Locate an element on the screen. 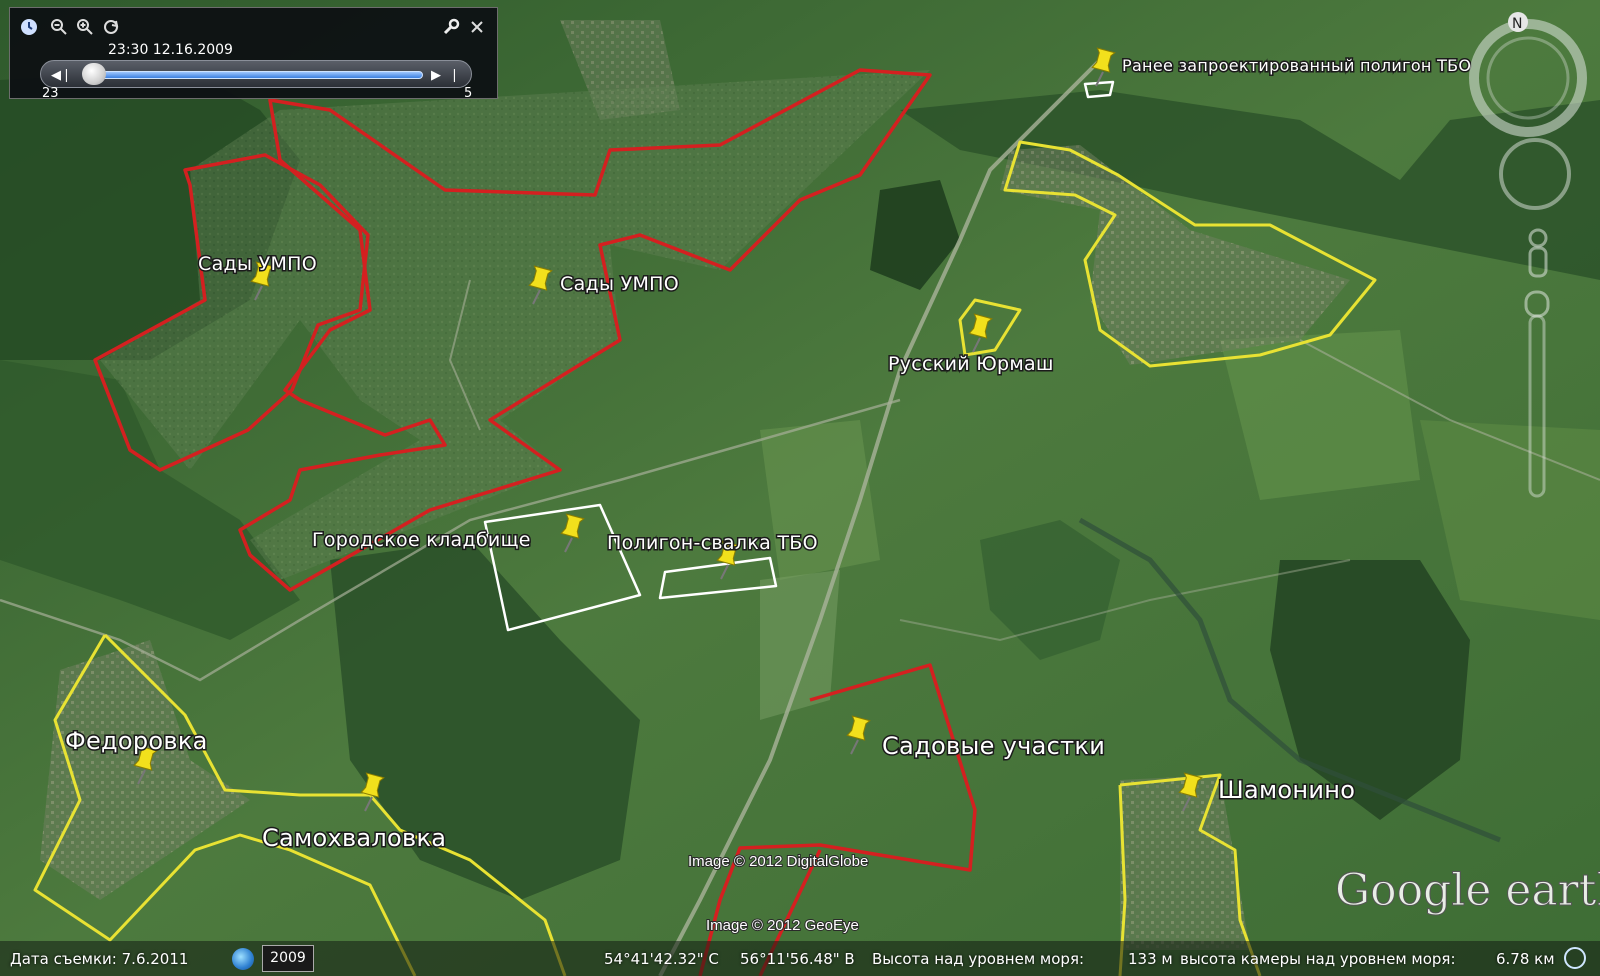 The width and height of the screenshot is (1600, 976). time-slider-panel: 23:30 12.16.2009 ◀❘ ▶ ❘ 23 5 is located at coordinates (253, 54).